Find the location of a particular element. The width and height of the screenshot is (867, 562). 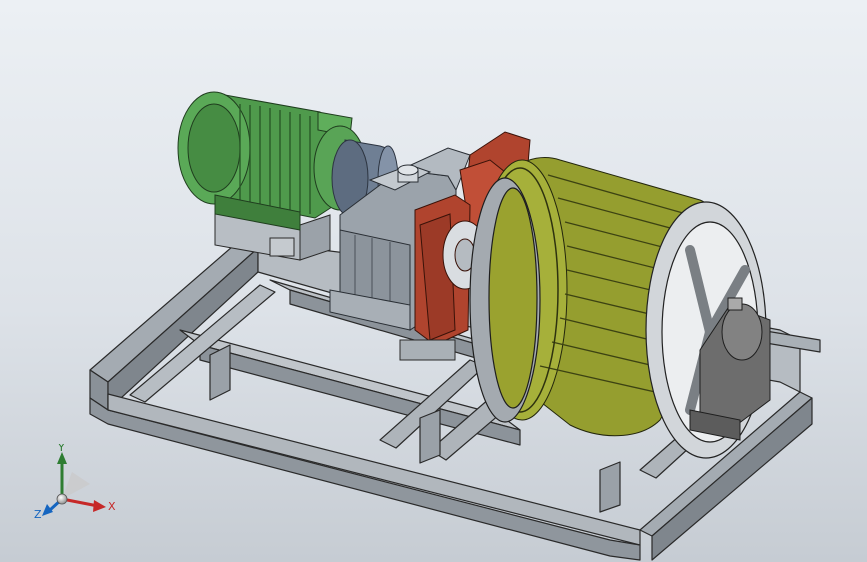

x-axis-label: X is located at coordinates (112, 506).